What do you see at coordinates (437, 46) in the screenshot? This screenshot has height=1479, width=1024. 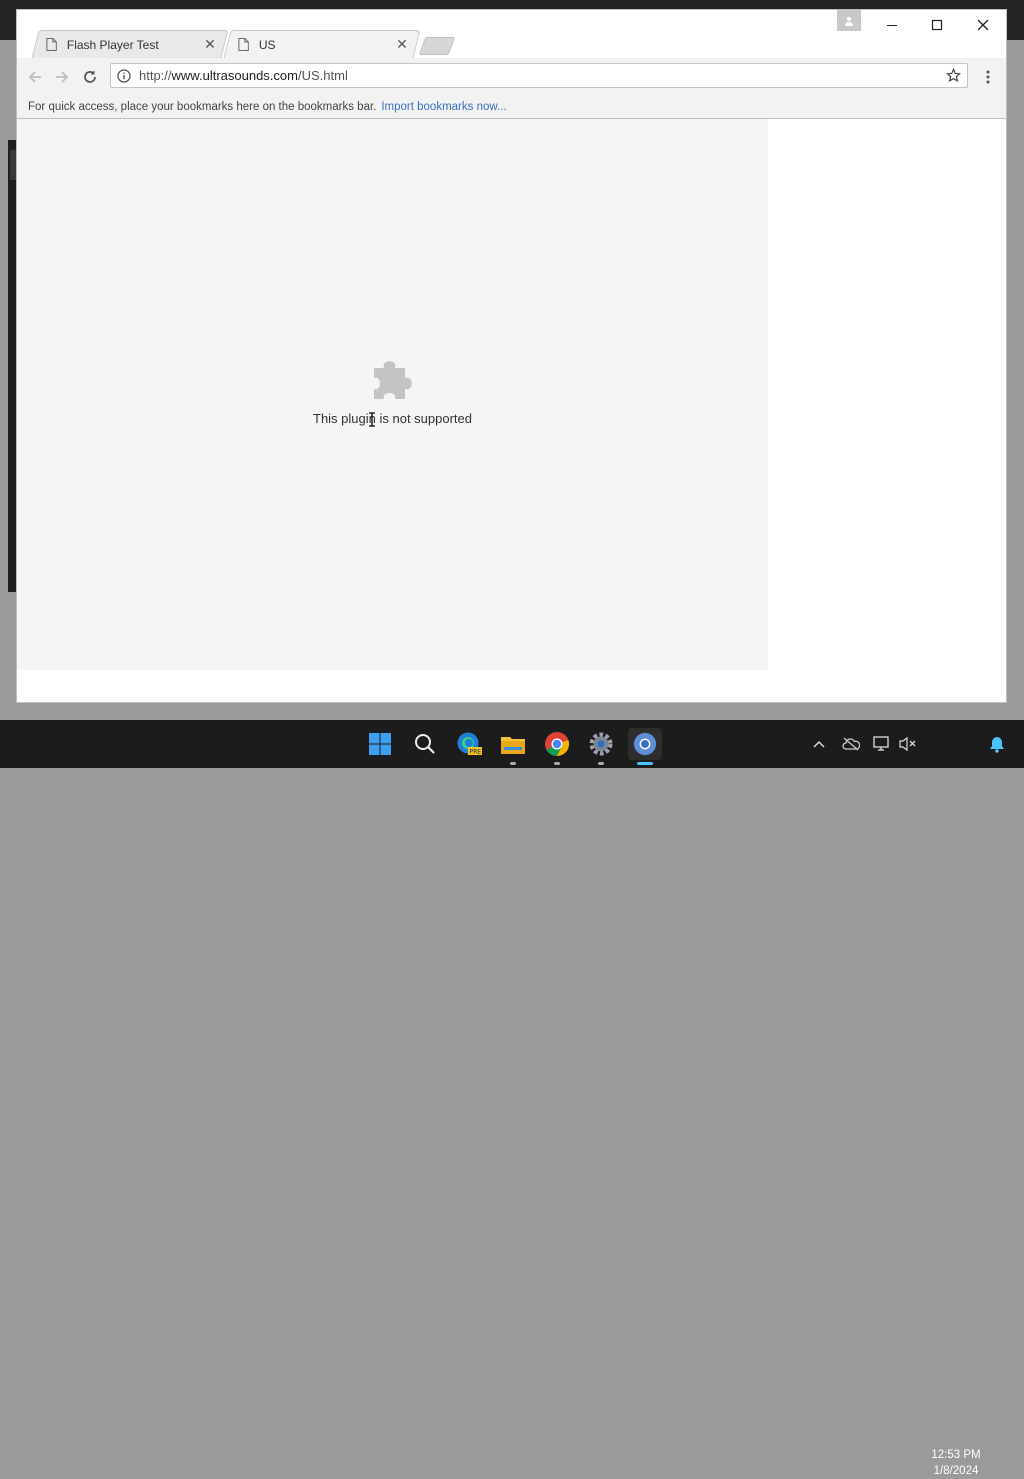 I see `new-tab-button` at bounding box center [437, 46].